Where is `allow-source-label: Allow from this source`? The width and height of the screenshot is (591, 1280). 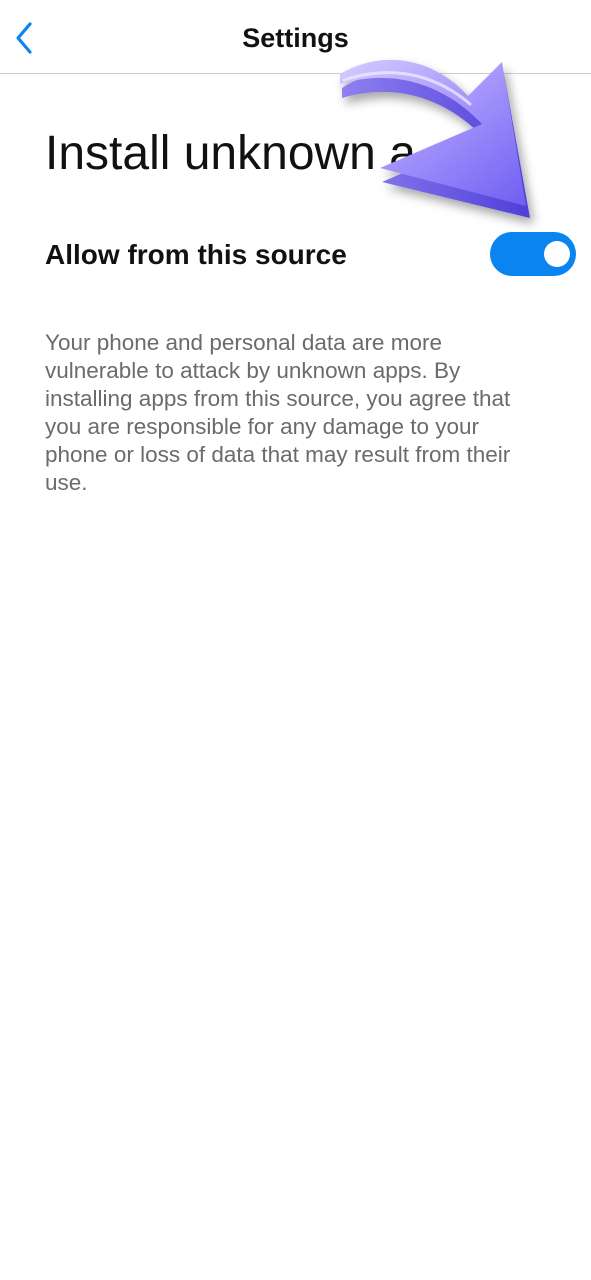 allow-source-label: Allow from this source is located at coordinates (196, 254).